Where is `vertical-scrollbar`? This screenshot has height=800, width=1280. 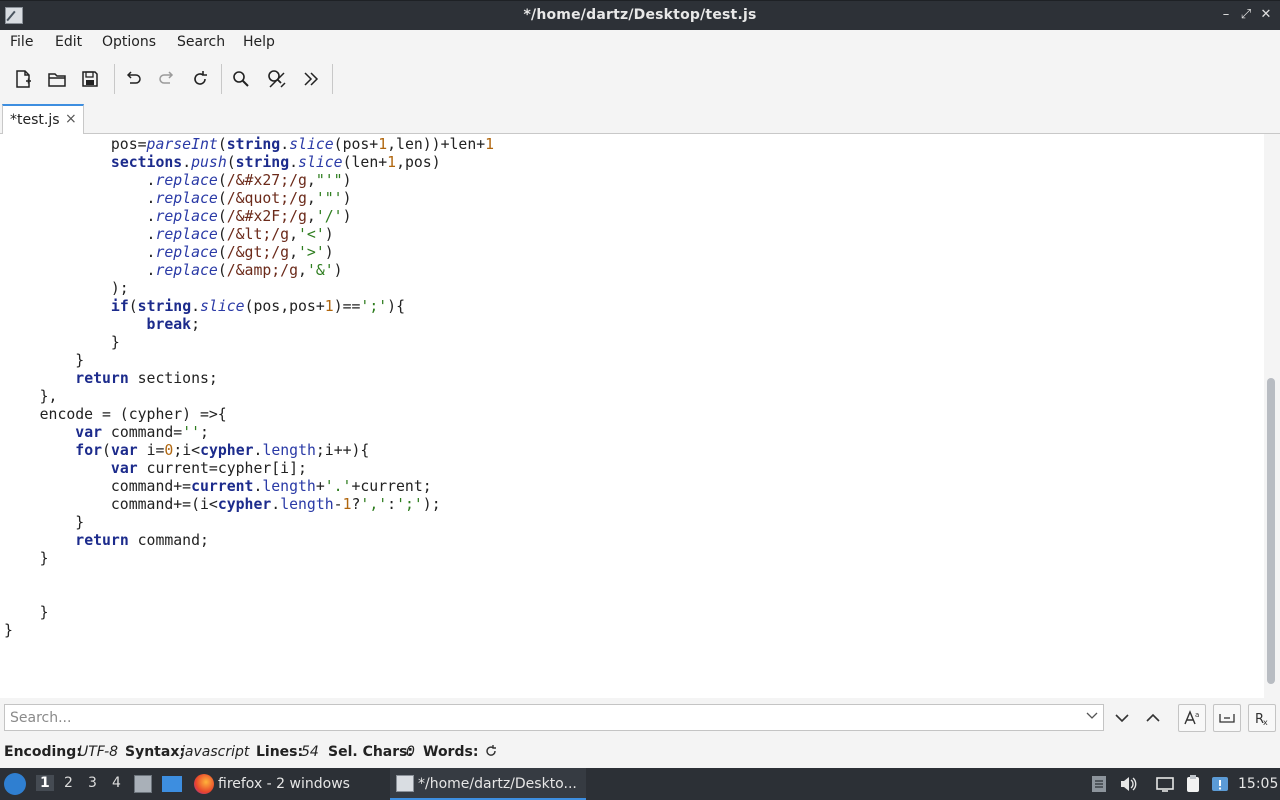 vertical-scrollbar is located at coordinates (1272, 416).